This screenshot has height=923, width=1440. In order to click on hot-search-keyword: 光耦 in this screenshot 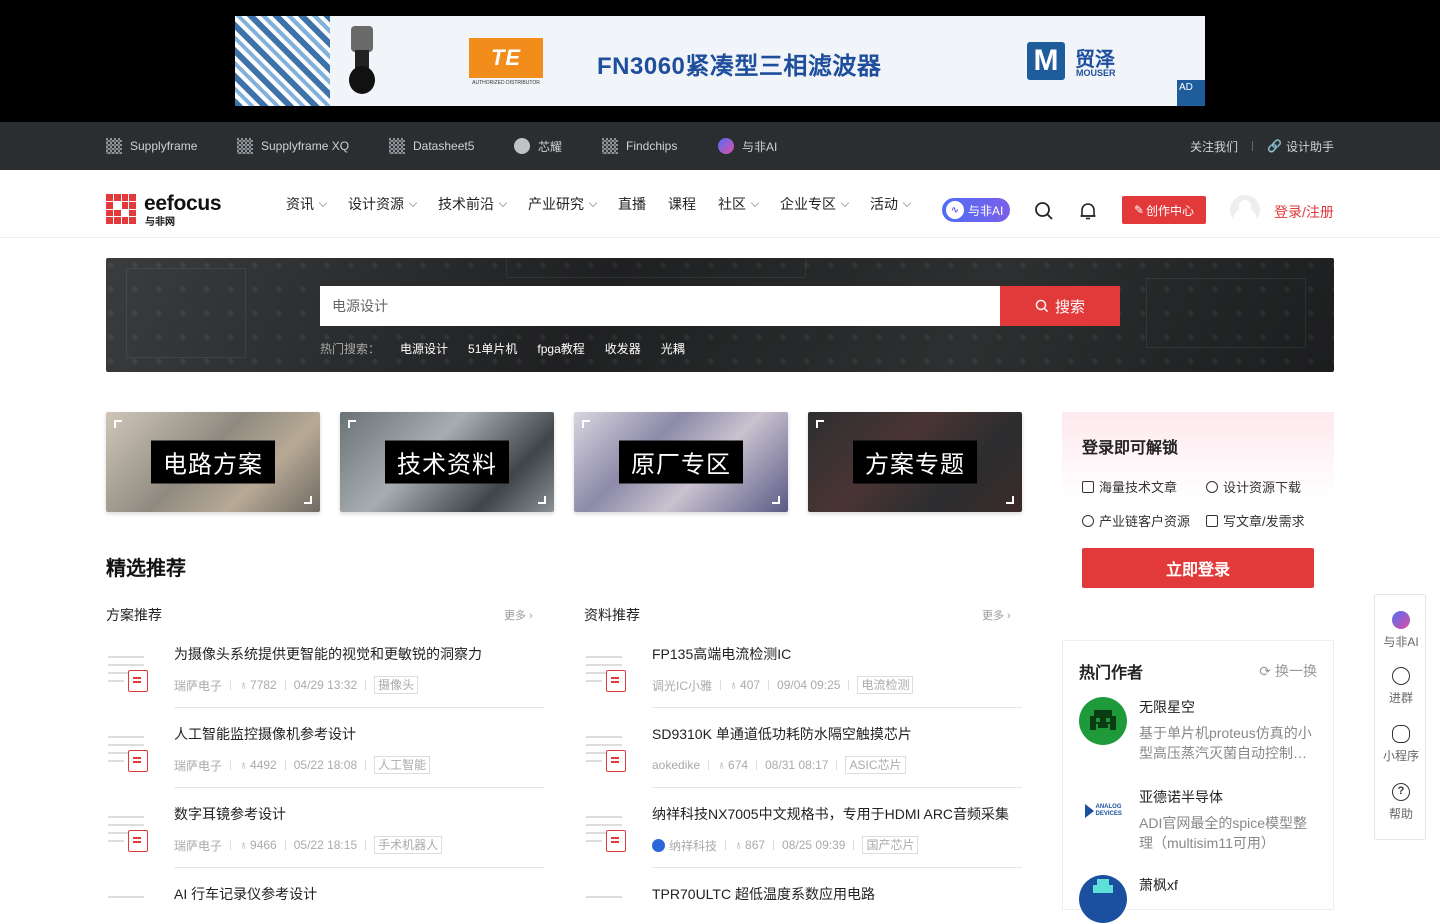, I will do `click(673, 348)`.